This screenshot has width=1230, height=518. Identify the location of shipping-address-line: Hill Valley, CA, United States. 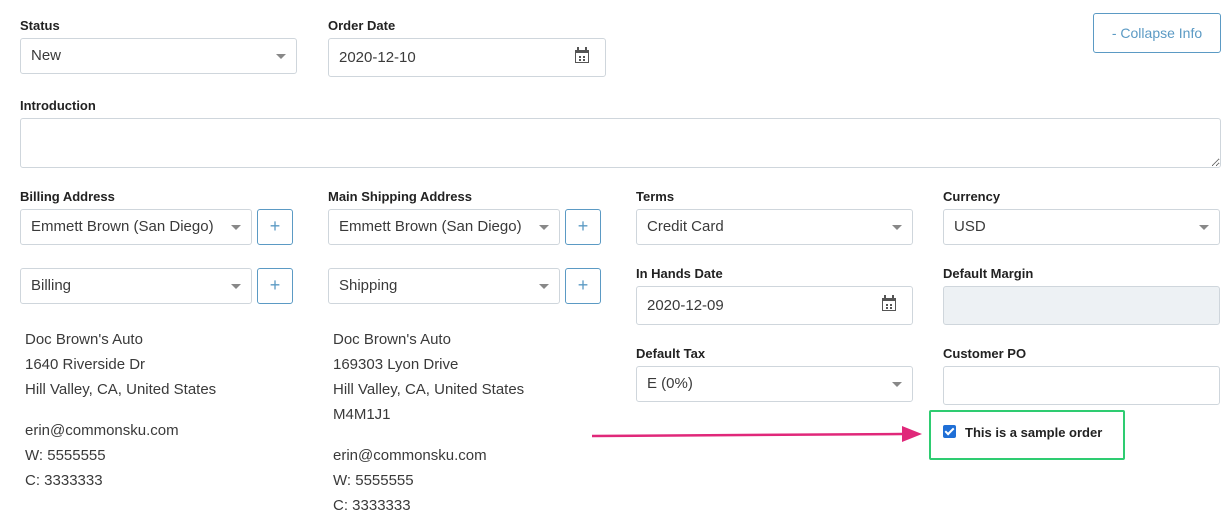
(429, 389).